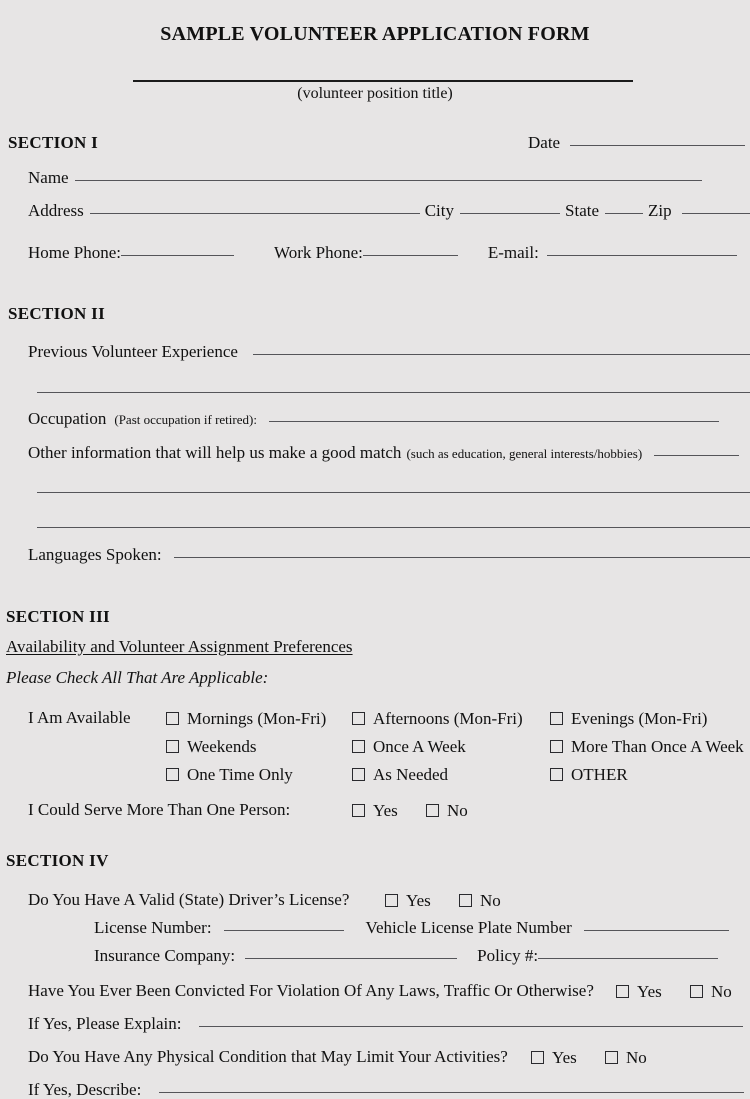 This screenshot has width=750, height=1099. I want to click on checkbox-label: Once A Week, so click(419, 746).